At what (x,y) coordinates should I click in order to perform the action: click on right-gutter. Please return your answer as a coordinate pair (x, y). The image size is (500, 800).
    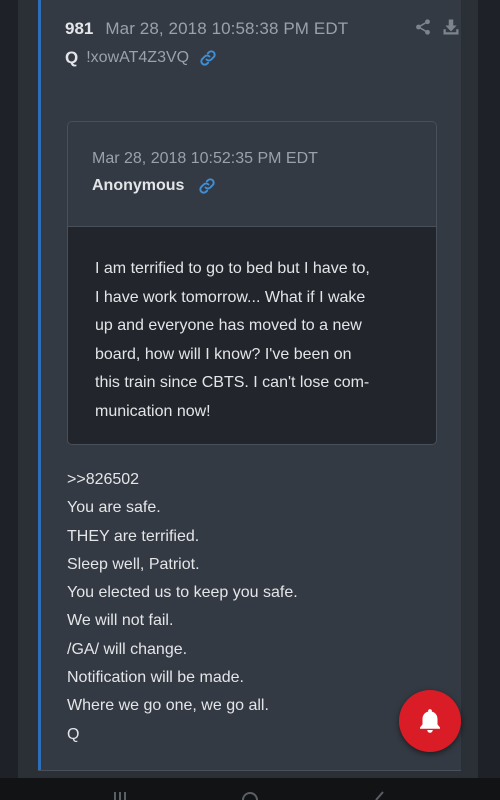
    Looking at the image, I should click on (489, 400).